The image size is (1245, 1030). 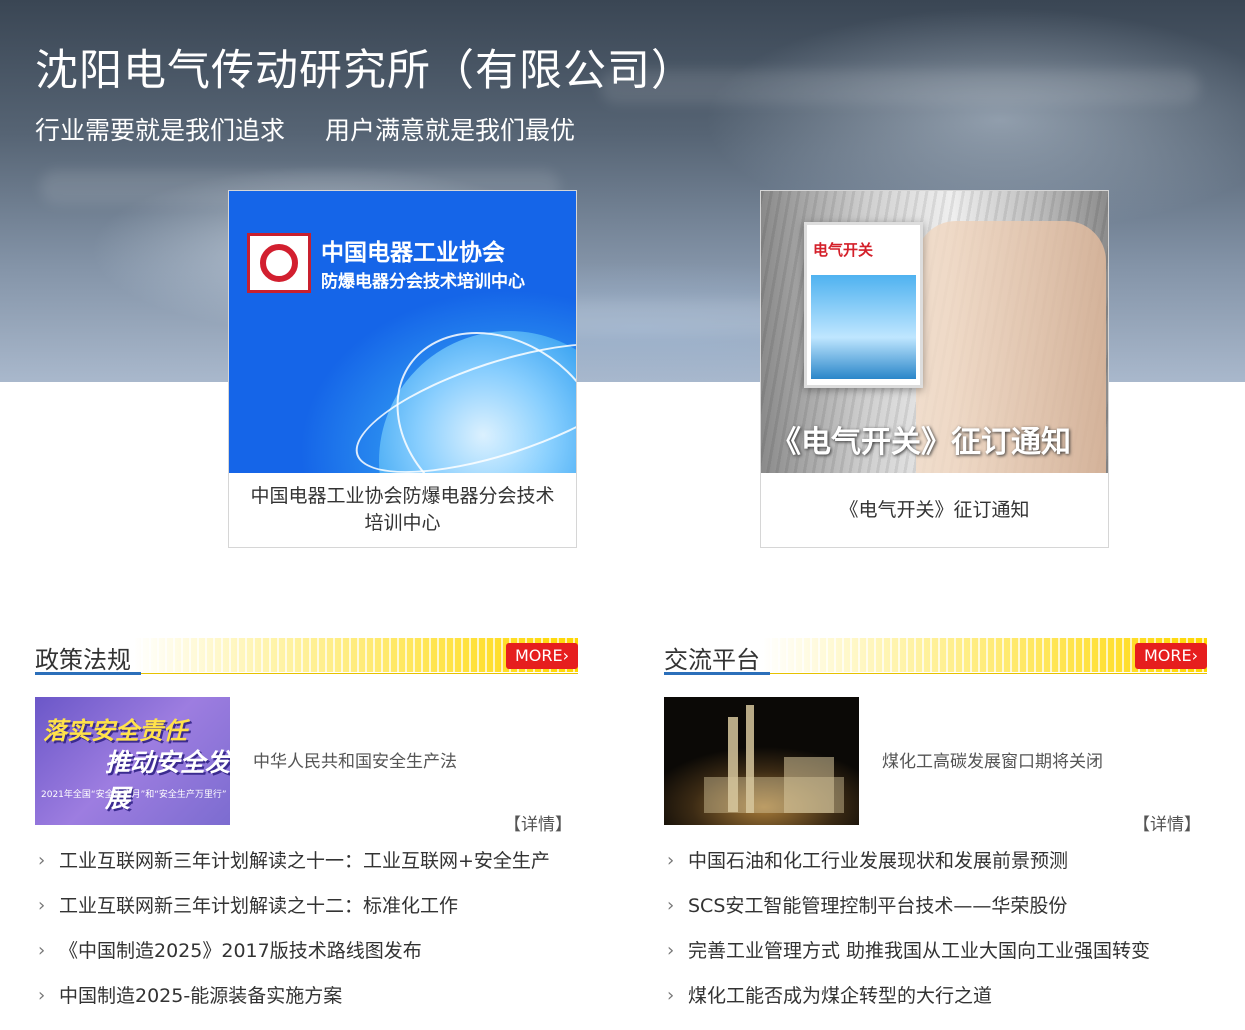 What do you see at coordinates (877, 906) in the screenshot?
I see `list-item-title: SCS安工智能管理控制平台技术——华荣股份` at bounding box center [877, 906].